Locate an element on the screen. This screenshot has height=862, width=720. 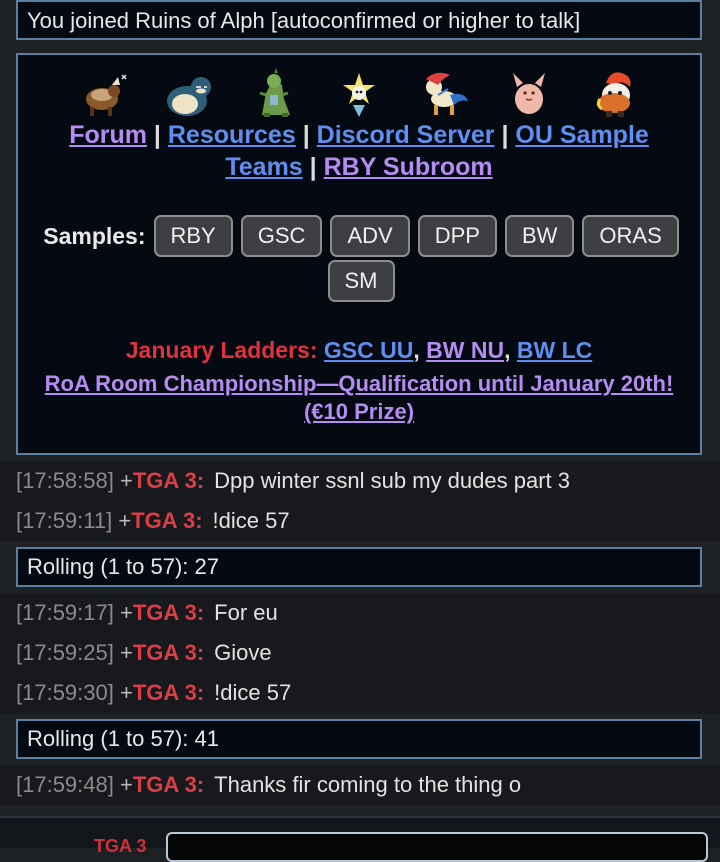
sample-rby-button: RBY is located at coordinates (193, 236).